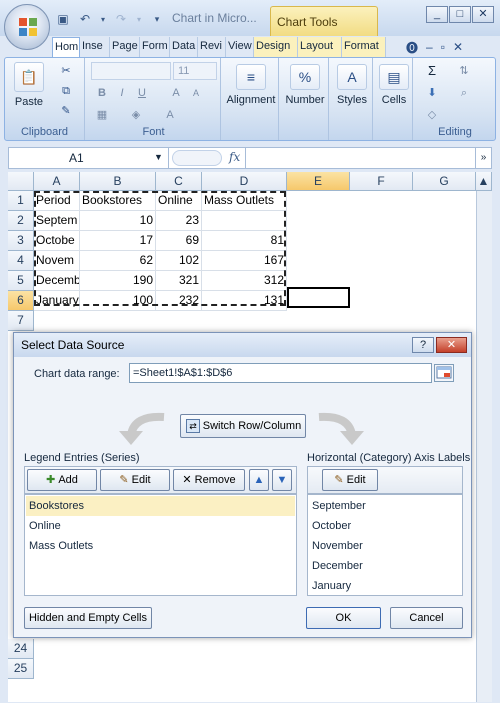 This screenshot has height=703, width=500. Describe the element at coordinates (160, 545) in the screenshot. I see `series-list: Bookstores Online Mass Outlets` at that location.